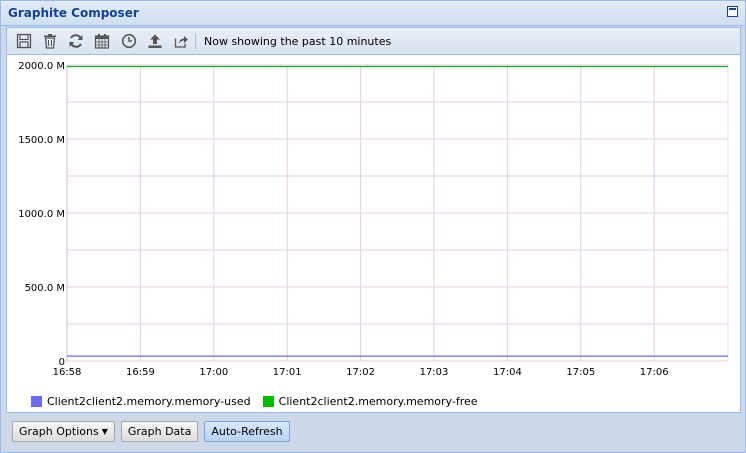 The width and height of the screenshot is (746, 453). Describe the element at coordinates (195, 41) in the screenshot. I see `toolbar-separator` at that location.